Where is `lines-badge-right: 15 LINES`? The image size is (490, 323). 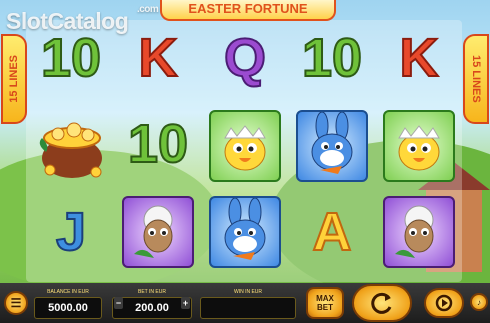
lines-badge-right: 15 LINES is located at coordinates (476, 79).